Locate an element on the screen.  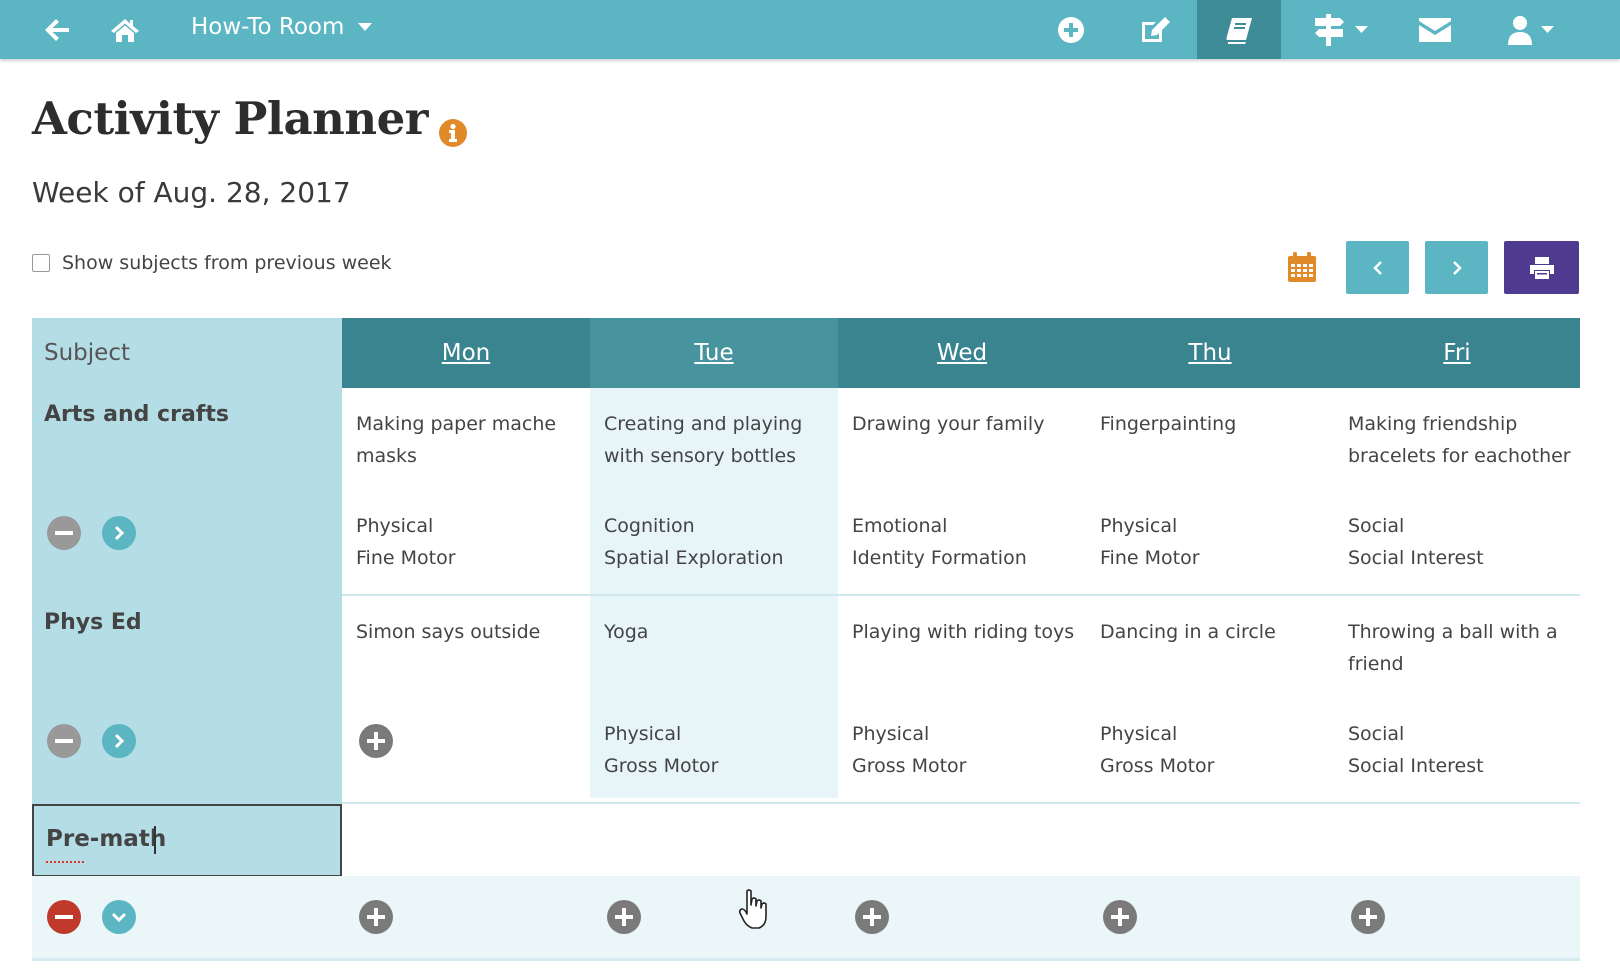
activity-cell: Making paper mache masks is located at coordinates (468, 440).